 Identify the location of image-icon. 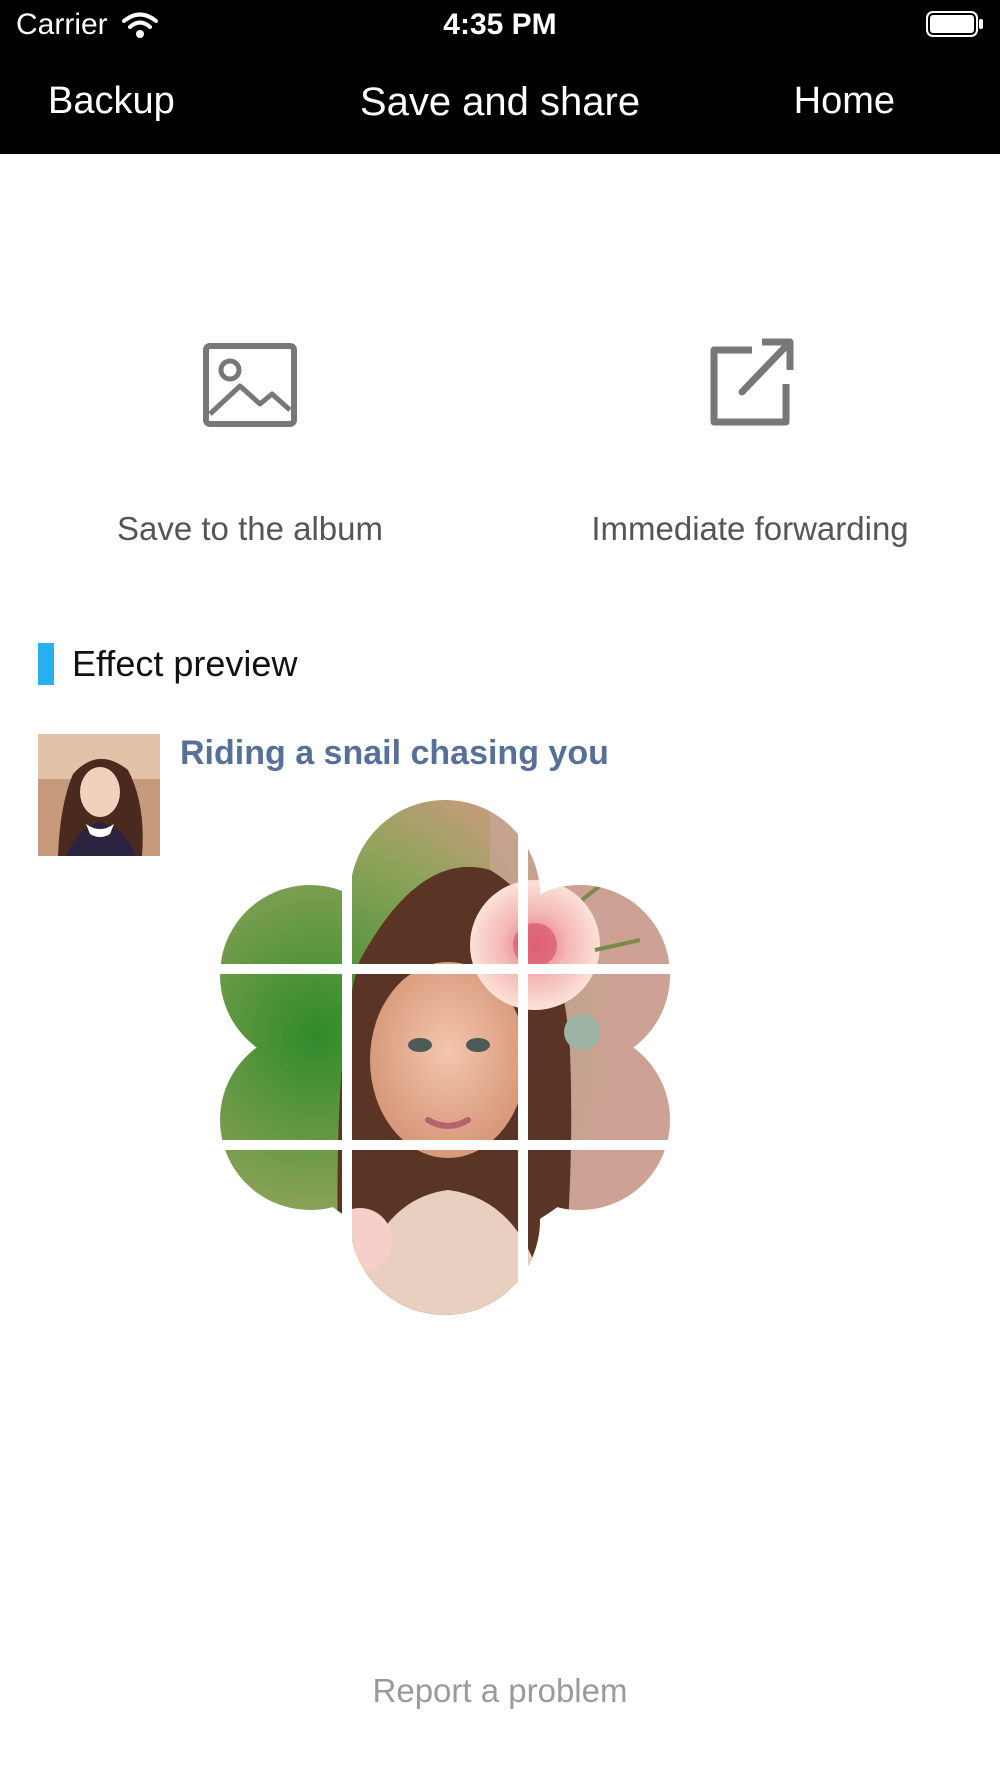
(250, 385).